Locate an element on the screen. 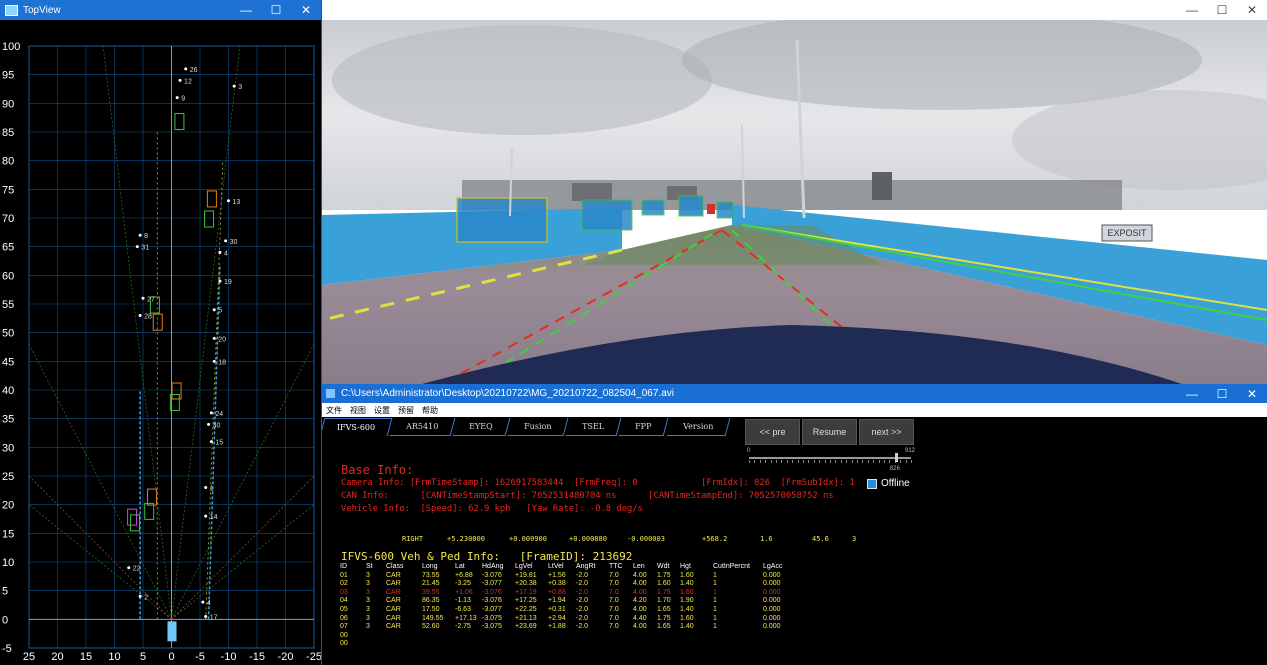 This screenshot has height=665, width=1267. x-tick-label: 5 is located at coordinates (143, 657).